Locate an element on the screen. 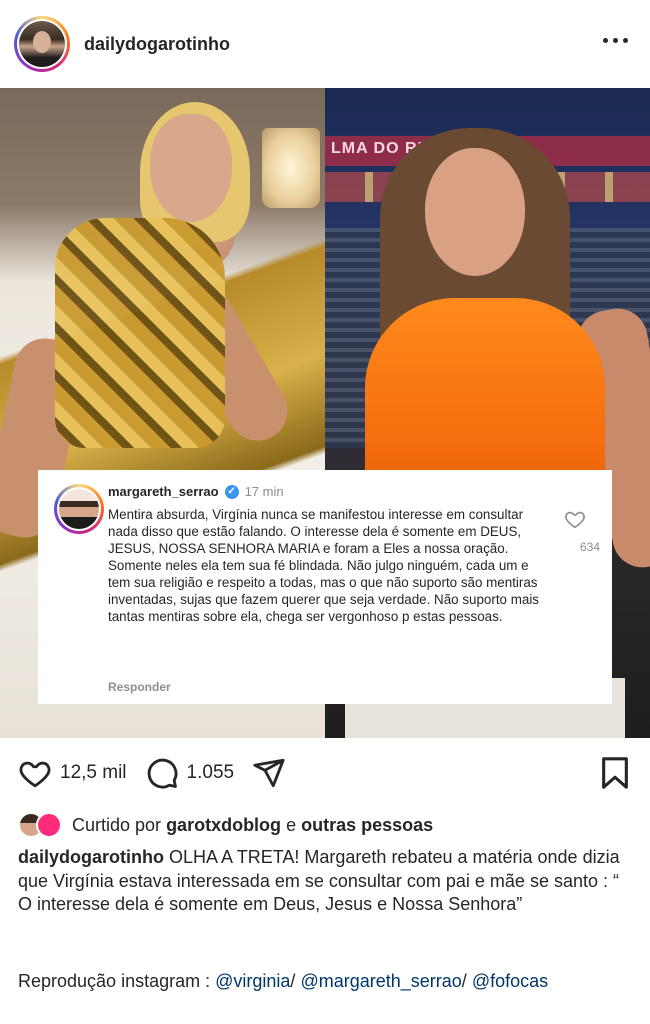  liked-by-conjunction: e is located at coordinates (291, 824).